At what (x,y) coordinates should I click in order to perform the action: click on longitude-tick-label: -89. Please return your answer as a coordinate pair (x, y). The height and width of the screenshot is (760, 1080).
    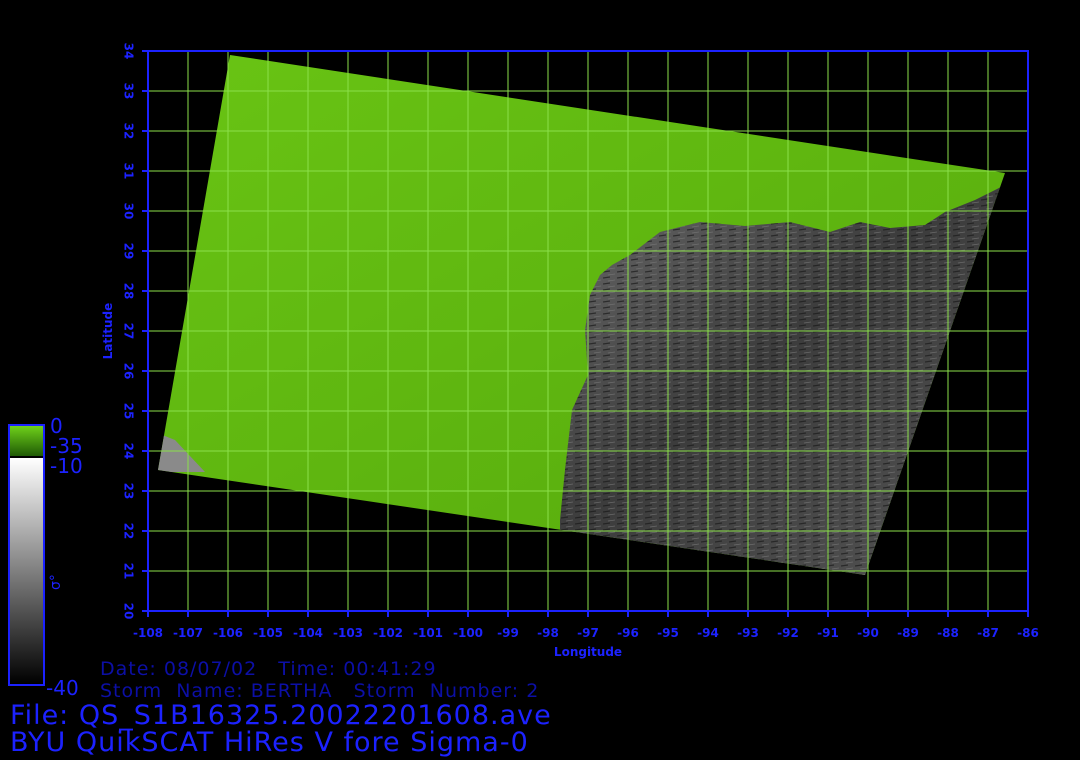
    Looking at the image, I should click on (908, 633).